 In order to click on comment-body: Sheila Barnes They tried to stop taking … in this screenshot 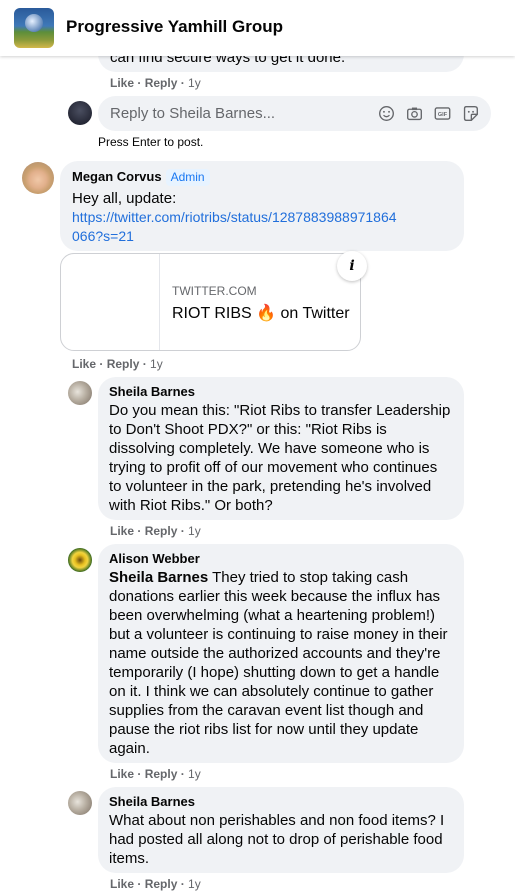, I will do `click(281, 663)`.